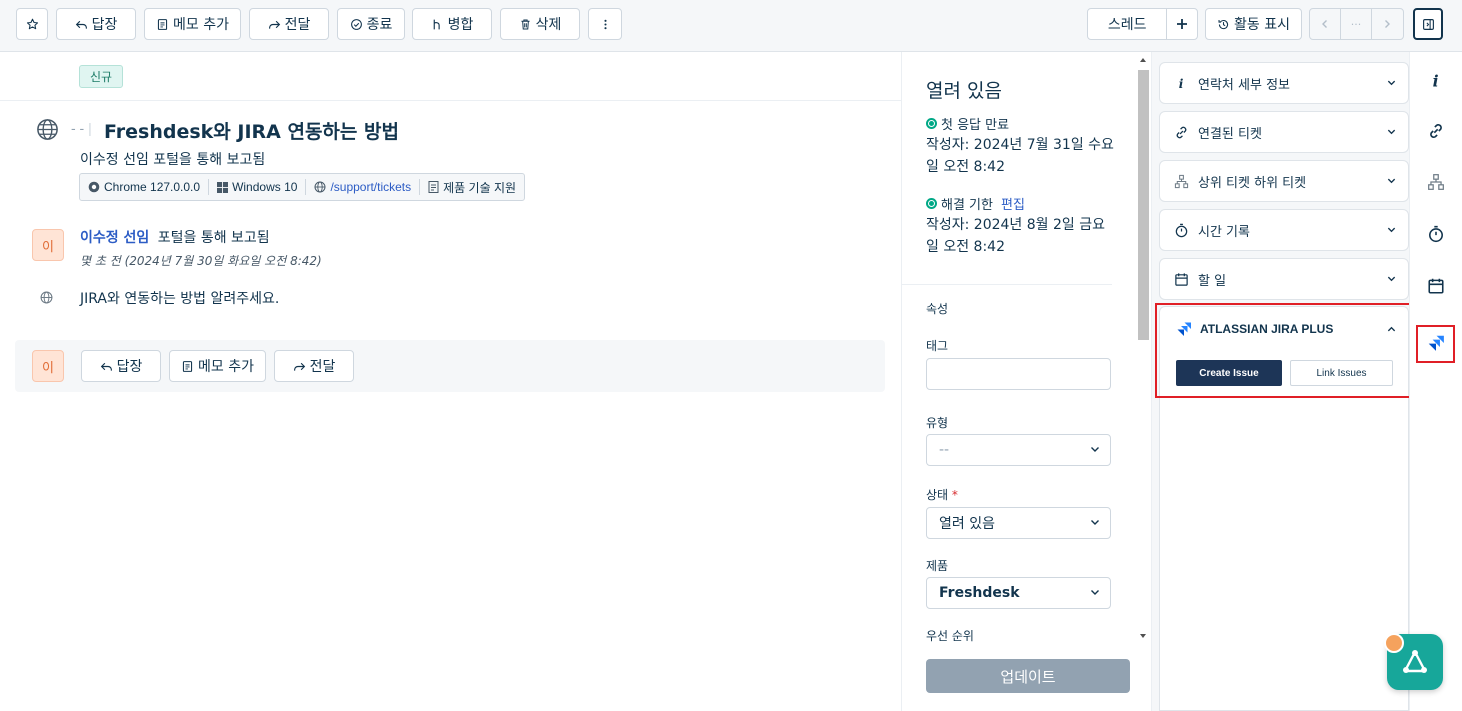 The width and height of the screenshot is (1462, 711). I want to click on highlight-jira-widget, so click(1283, 350).